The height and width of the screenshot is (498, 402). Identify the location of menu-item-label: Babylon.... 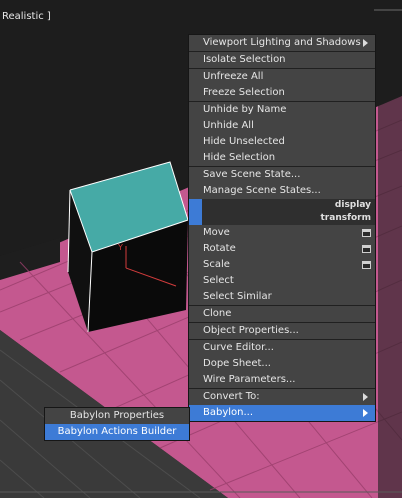
(228, 412).